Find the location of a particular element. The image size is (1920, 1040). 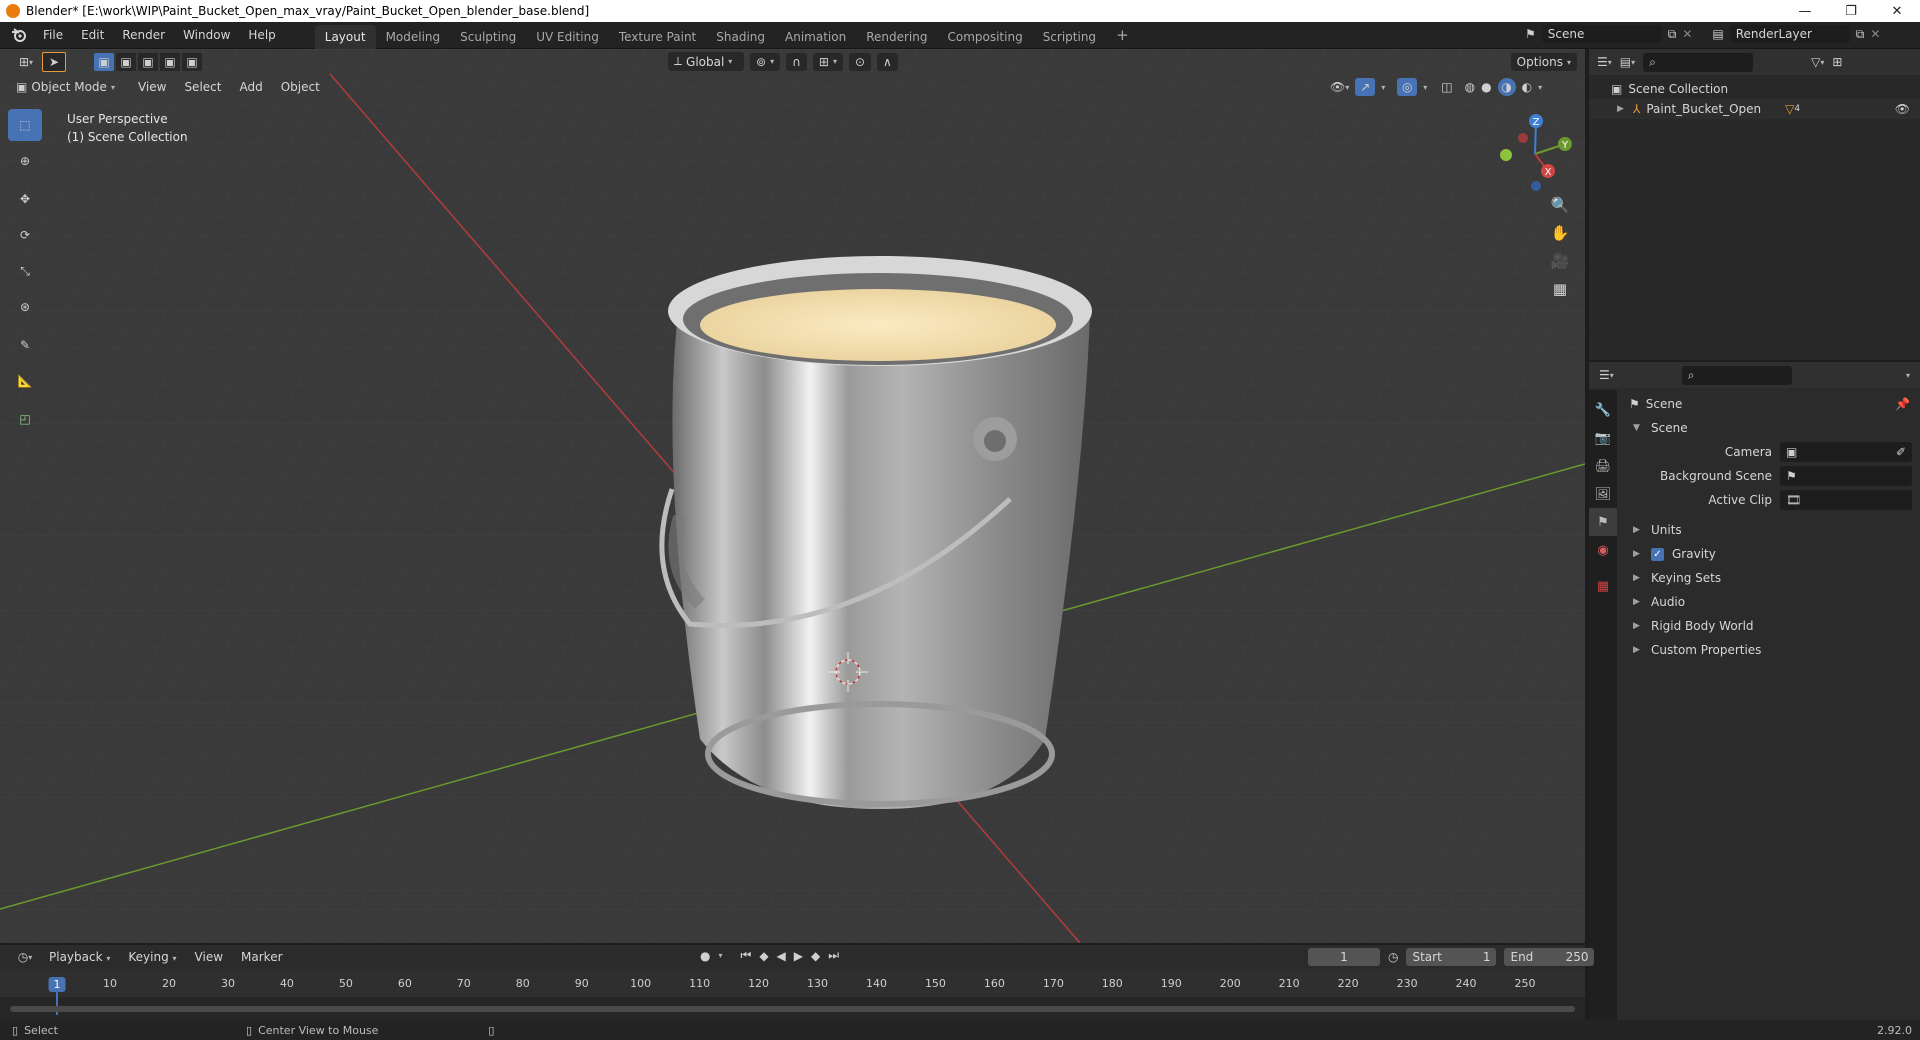

timeline-menu-keying: Keying ▾ is located at coordinates (152, 957).